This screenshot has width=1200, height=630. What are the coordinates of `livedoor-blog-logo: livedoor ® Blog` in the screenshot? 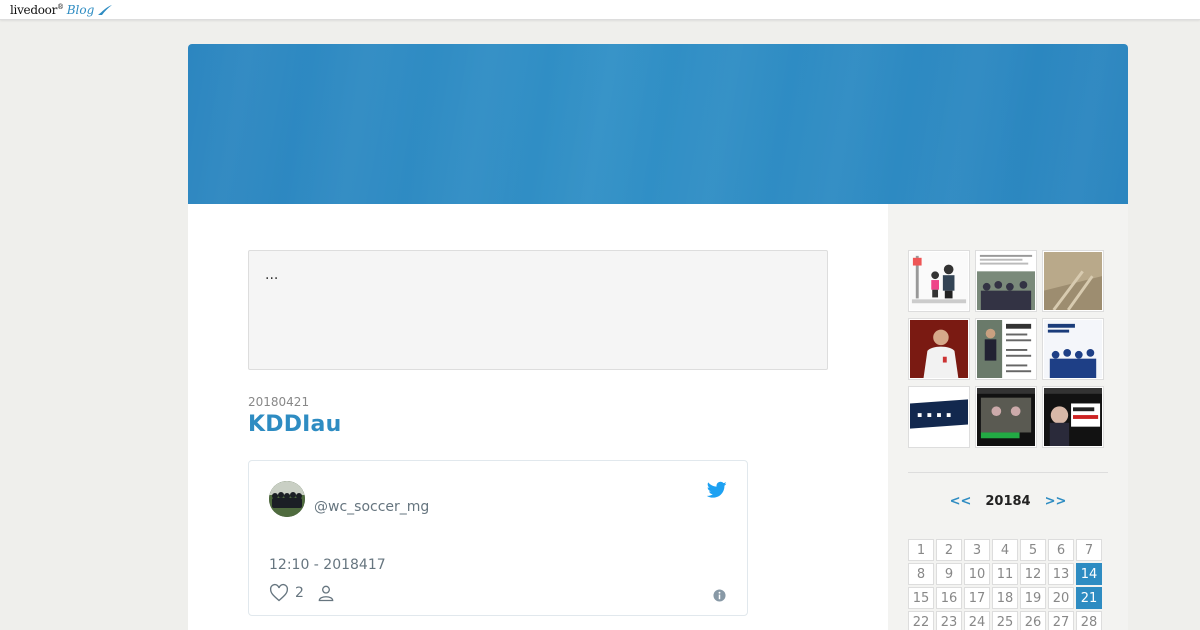 It's located at (61, 10).